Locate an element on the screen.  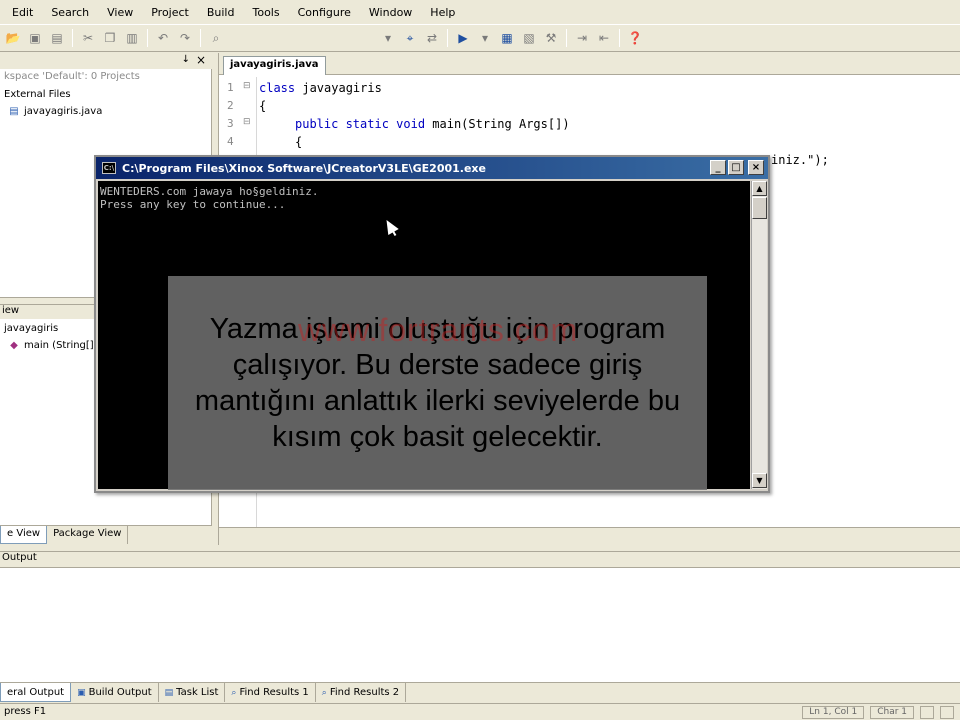
tree-label: External Files is located at coordinates (37, 94).